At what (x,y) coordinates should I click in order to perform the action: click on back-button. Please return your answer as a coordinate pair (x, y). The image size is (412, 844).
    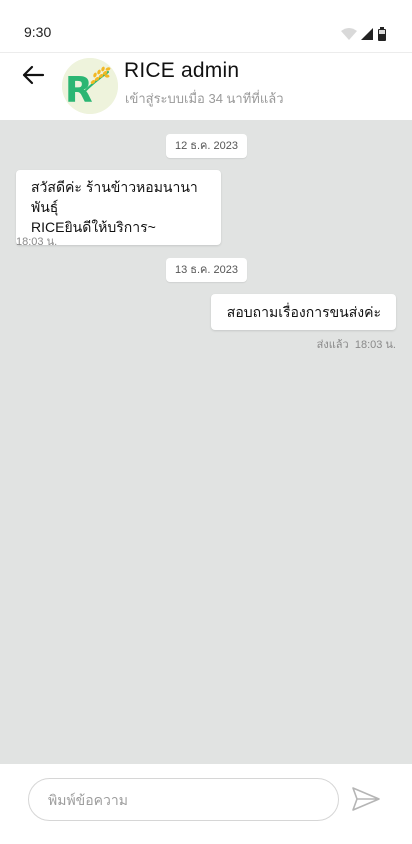
    Looking at the image, I should click on (33, 75).